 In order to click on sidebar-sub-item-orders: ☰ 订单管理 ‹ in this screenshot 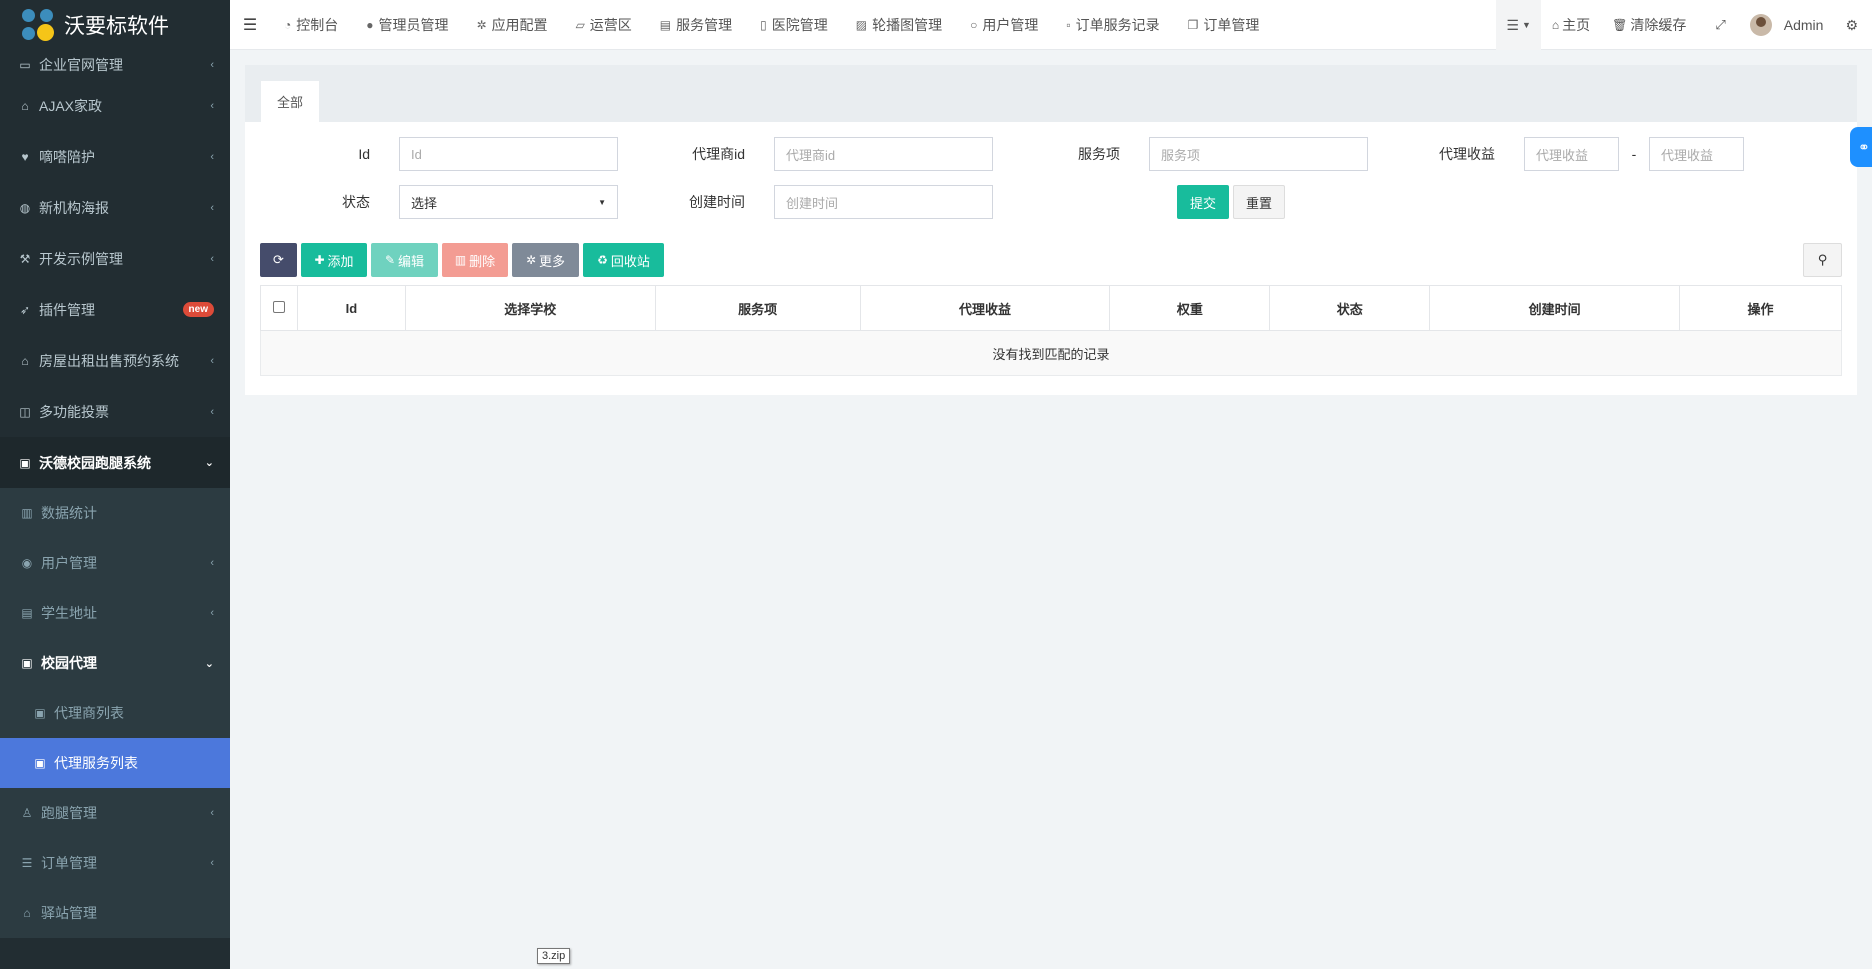, I will do `click(115, 863)`.